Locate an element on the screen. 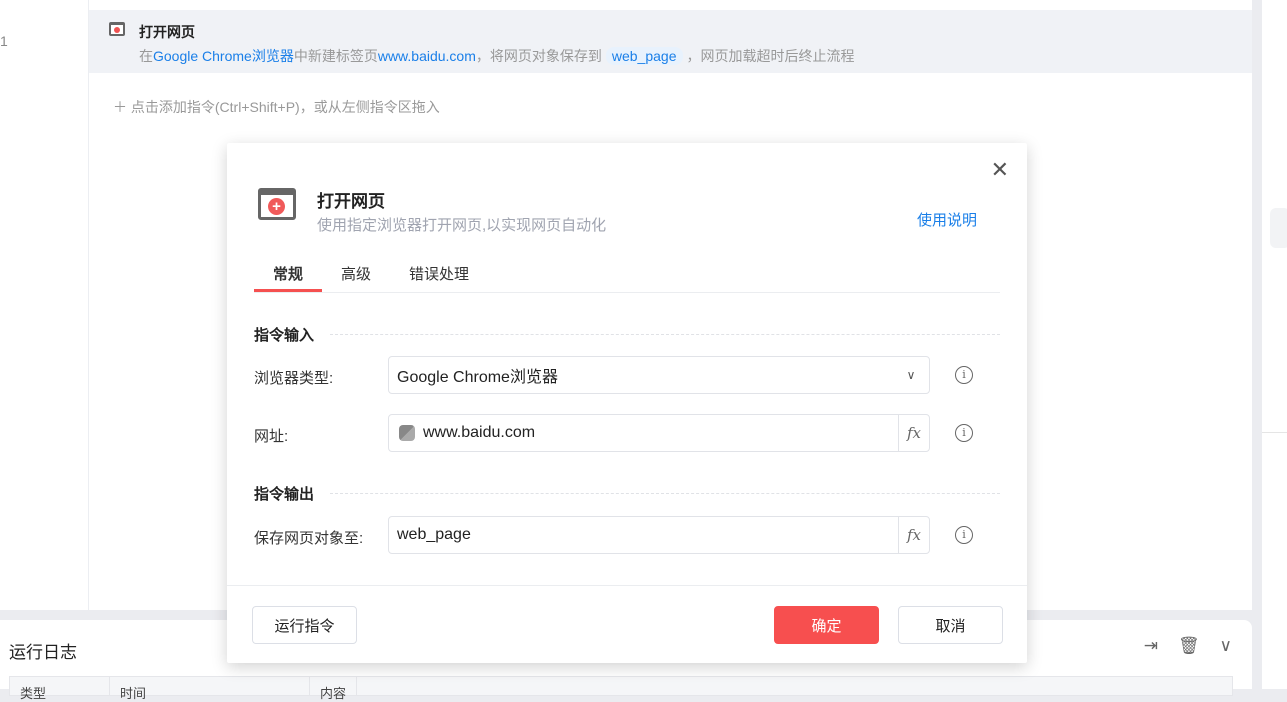  divider is located at coordinates (1274, 432).